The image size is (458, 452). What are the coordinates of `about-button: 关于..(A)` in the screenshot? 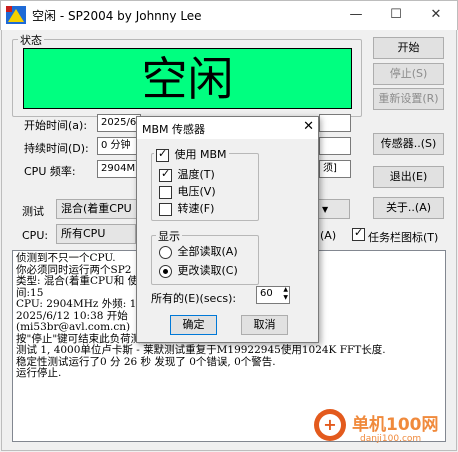 It's located at (408, 208).